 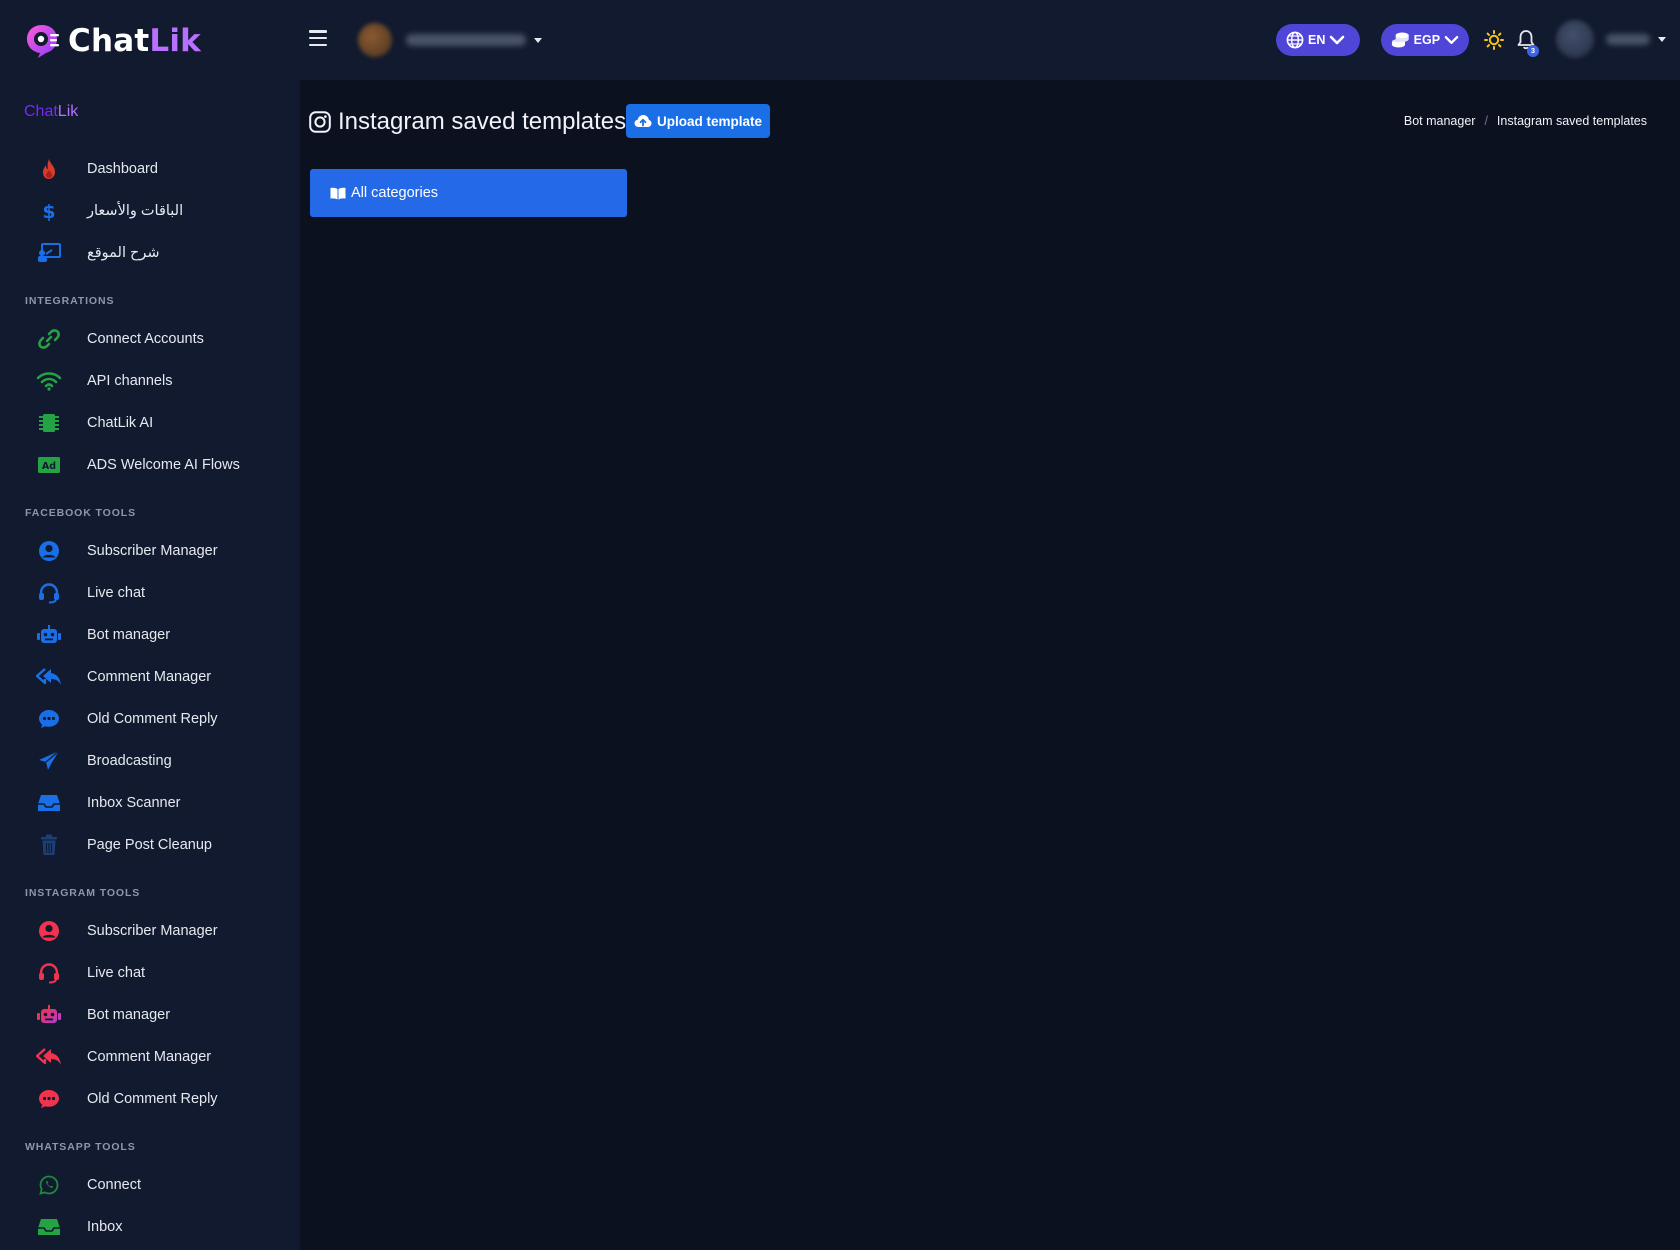 I want to click on sidebar-item-dashboard: Dashboard, so click(x=154, y=169).